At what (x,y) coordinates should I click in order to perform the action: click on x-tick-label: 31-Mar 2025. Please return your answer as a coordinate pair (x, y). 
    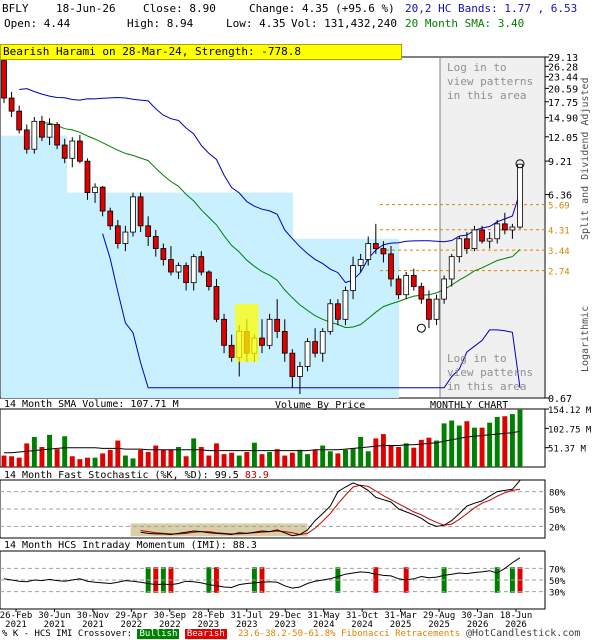
    Looking at the image, I should click on (400, 620).